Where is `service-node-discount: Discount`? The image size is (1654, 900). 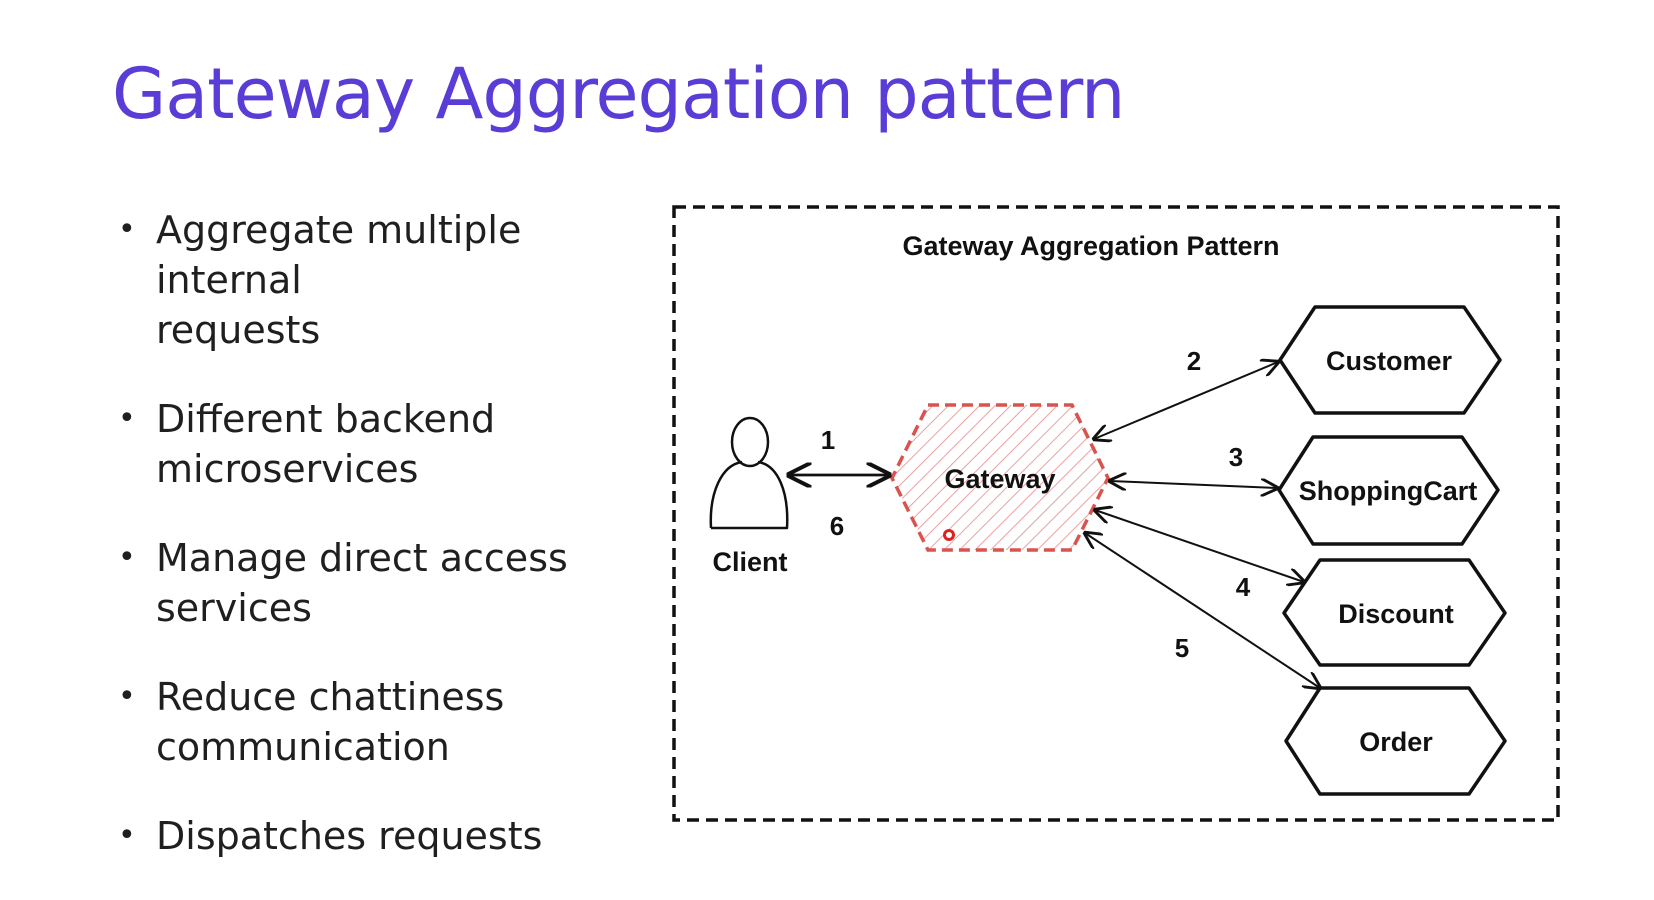
service-node-discount: Discount is located at coordinates (1394, 612).